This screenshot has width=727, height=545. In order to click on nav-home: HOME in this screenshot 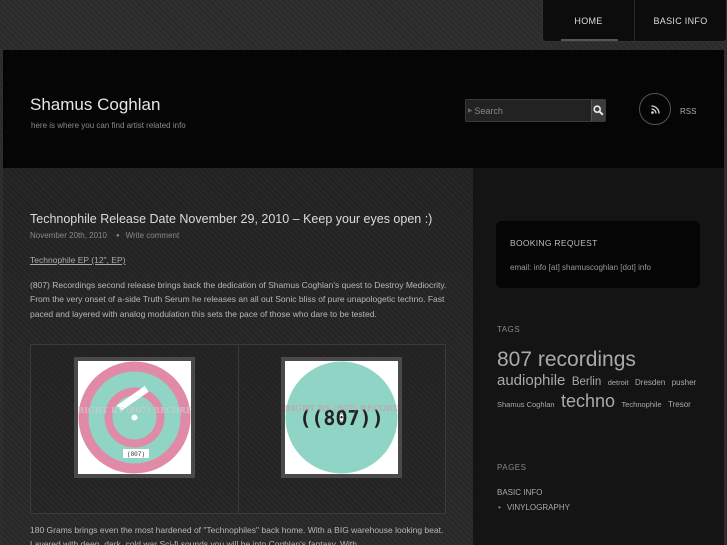, I will do `click(588, 20)`.